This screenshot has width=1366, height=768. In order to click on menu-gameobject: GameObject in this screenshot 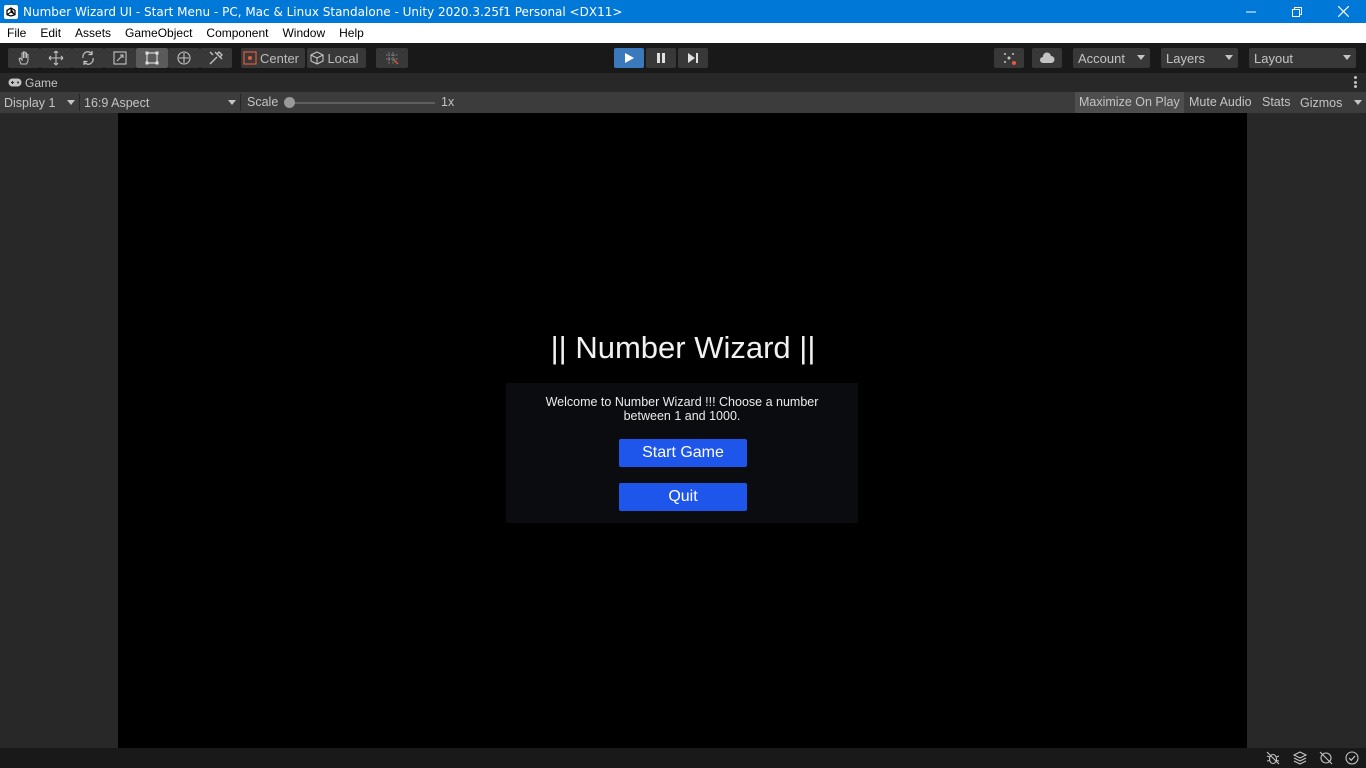, I will do `click(158, 33)`.